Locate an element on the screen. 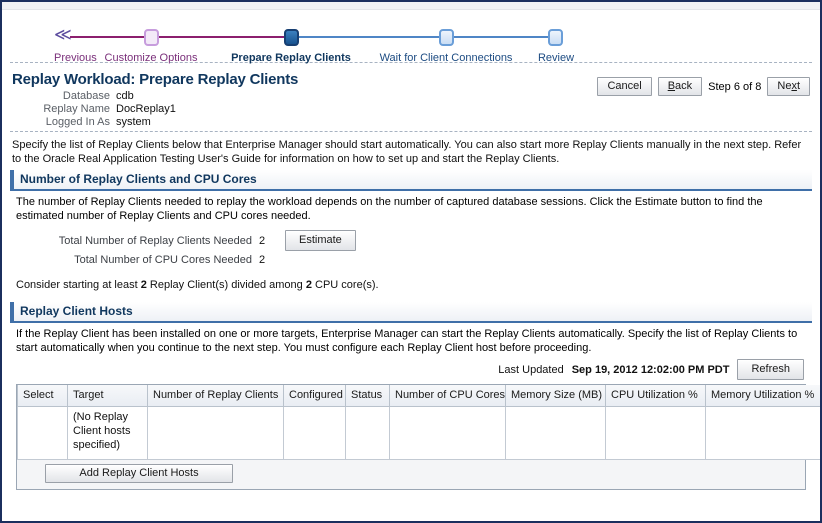 Image resolution: width=822 pixels, height=523 pixels. estimate-button: Estimate is located at coordinates (320, 240).